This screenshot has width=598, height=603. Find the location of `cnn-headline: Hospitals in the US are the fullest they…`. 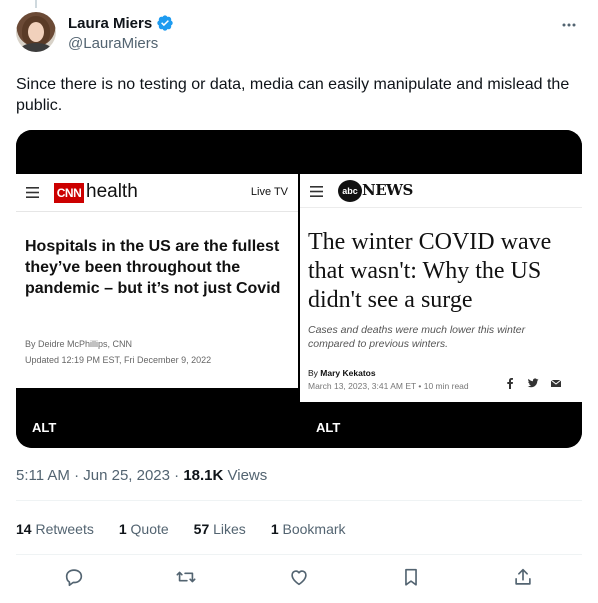

cnn-headline: Hospitals in the US are the fullest they… is located at coordinates (153, 267).